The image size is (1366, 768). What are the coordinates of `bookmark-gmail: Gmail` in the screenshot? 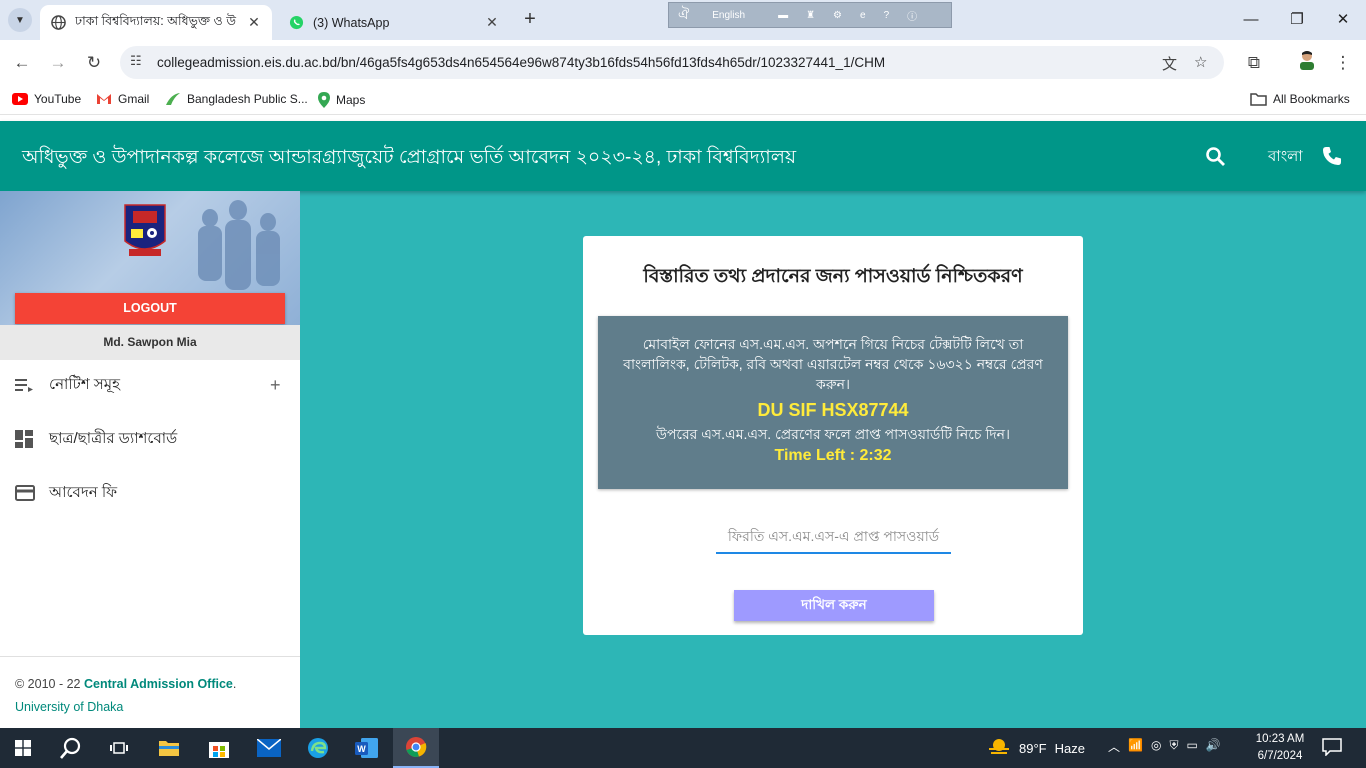 It's located at (122, 99).